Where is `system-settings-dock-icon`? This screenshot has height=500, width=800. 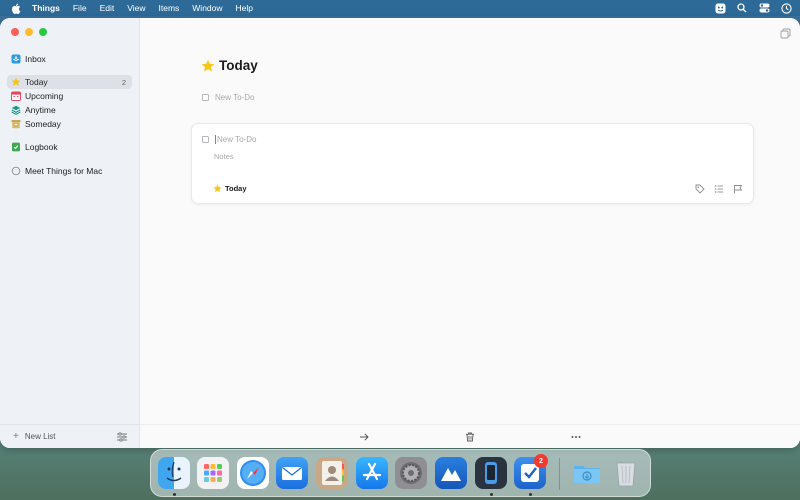 system-settings-dock-icon is located at coordinates (411, 473).